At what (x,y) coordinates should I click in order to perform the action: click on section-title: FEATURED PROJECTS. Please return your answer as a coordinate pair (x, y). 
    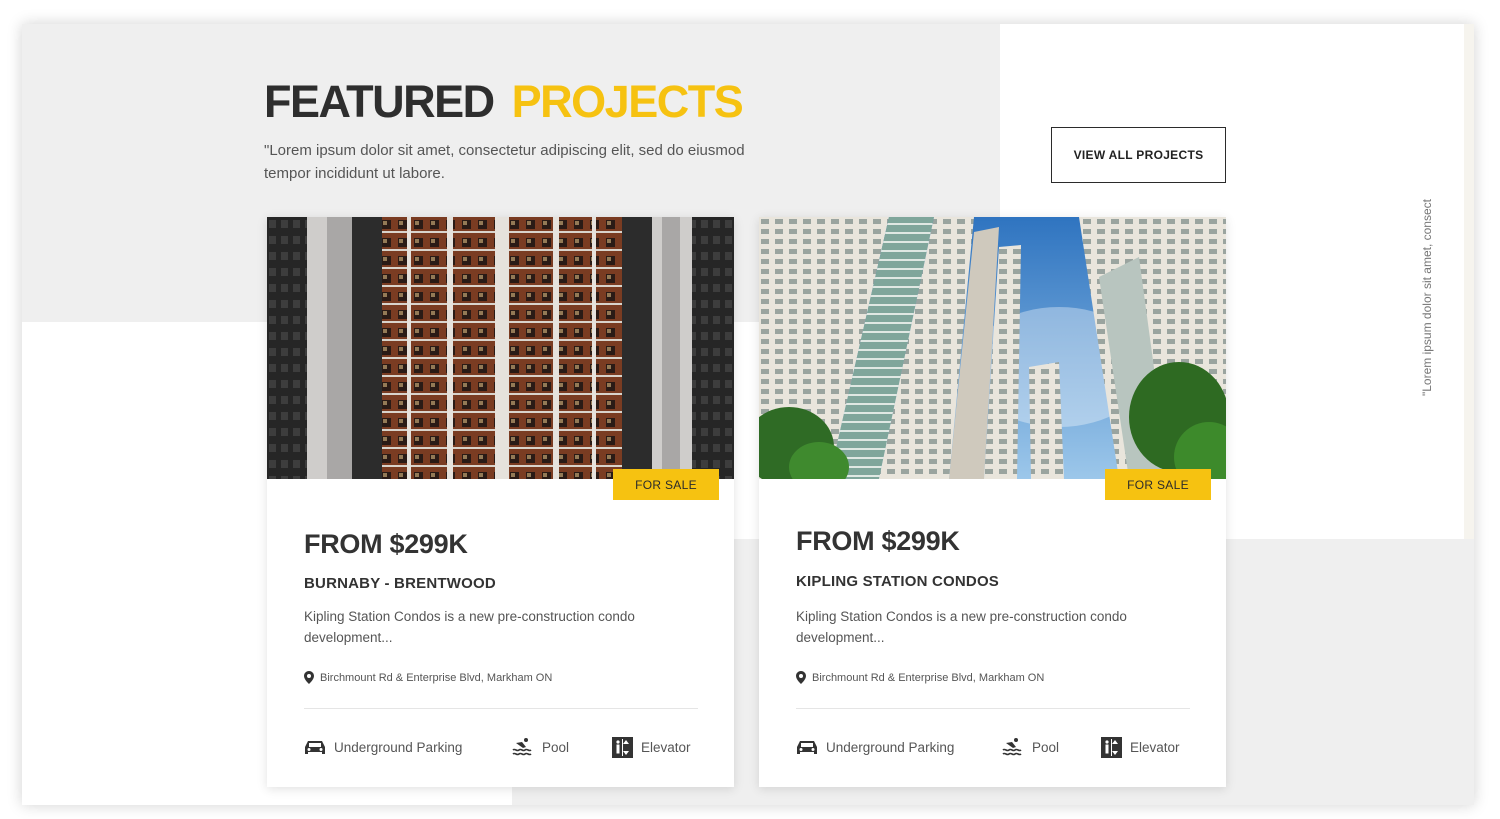
    Looking at the image, I should click on (504, 102).